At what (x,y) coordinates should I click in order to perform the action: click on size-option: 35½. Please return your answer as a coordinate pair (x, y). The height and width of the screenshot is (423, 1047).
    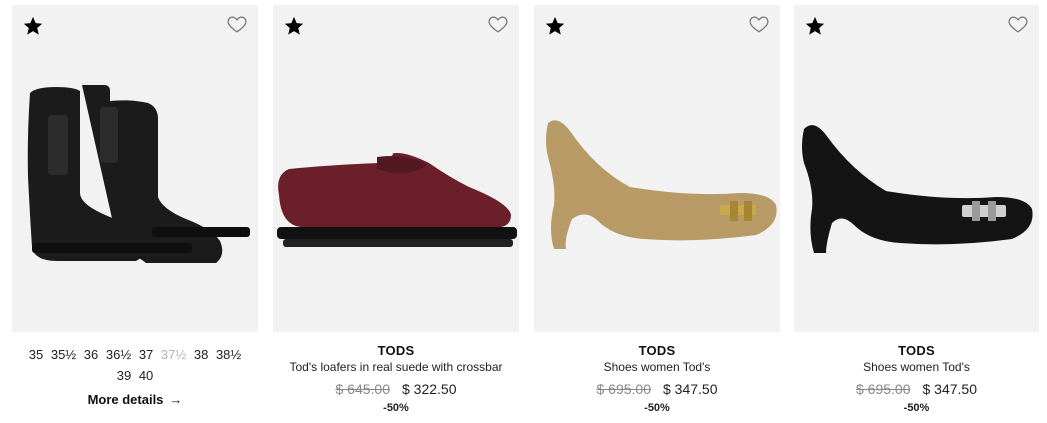
    Looking at the image, I should click on (63, 354).